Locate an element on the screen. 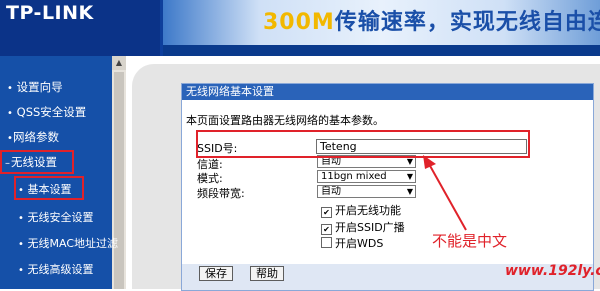  mode-label: 模式: is located at coordinates (210, 178).